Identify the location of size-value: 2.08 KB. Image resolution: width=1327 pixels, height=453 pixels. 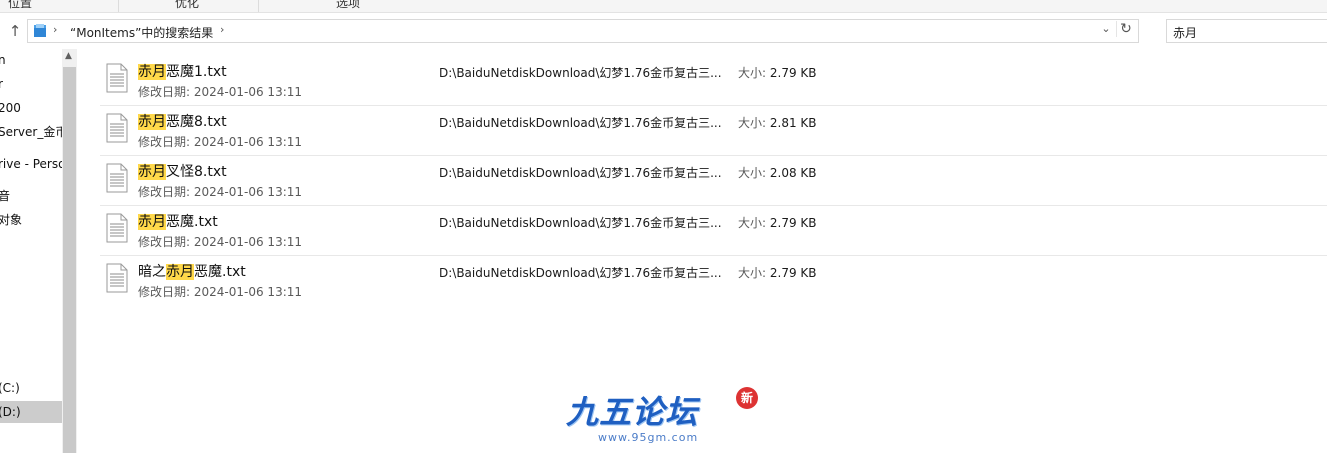
(793, 173).